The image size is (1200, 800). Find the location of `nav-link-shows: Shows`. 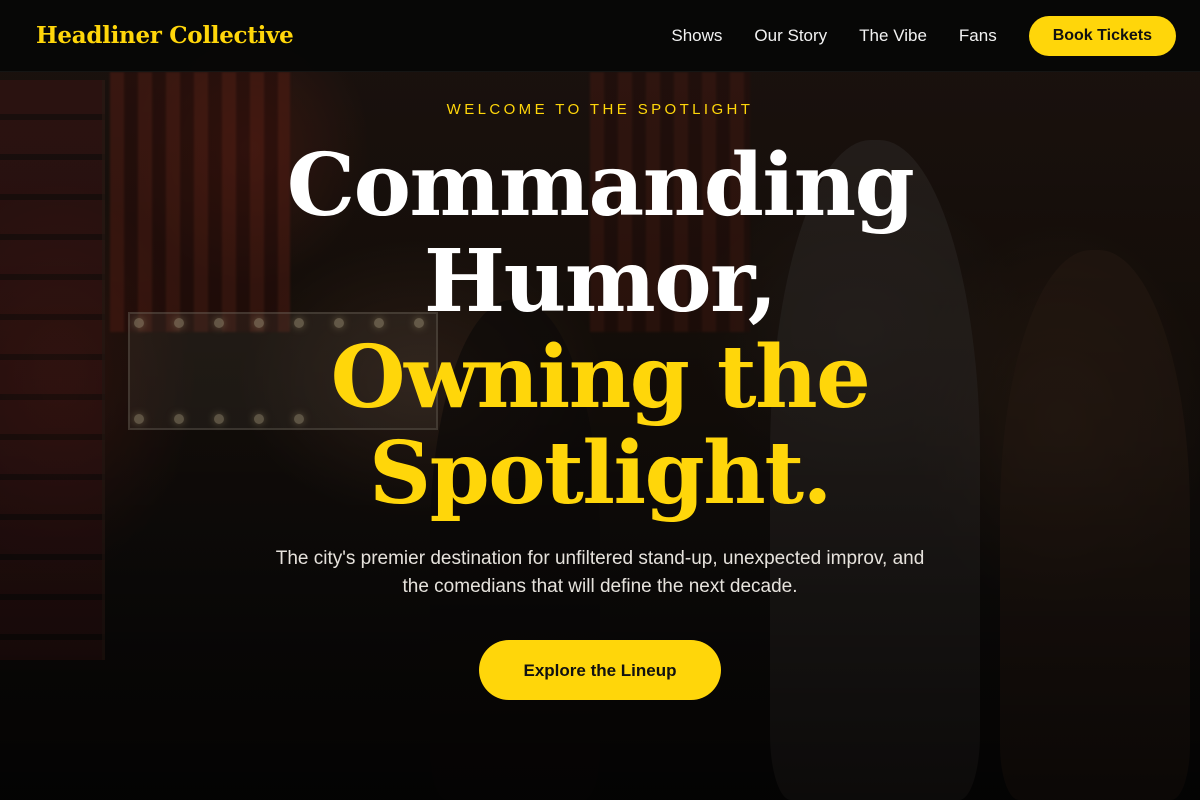

nav-link-shows: Shows is located at coordinates (696, 36).